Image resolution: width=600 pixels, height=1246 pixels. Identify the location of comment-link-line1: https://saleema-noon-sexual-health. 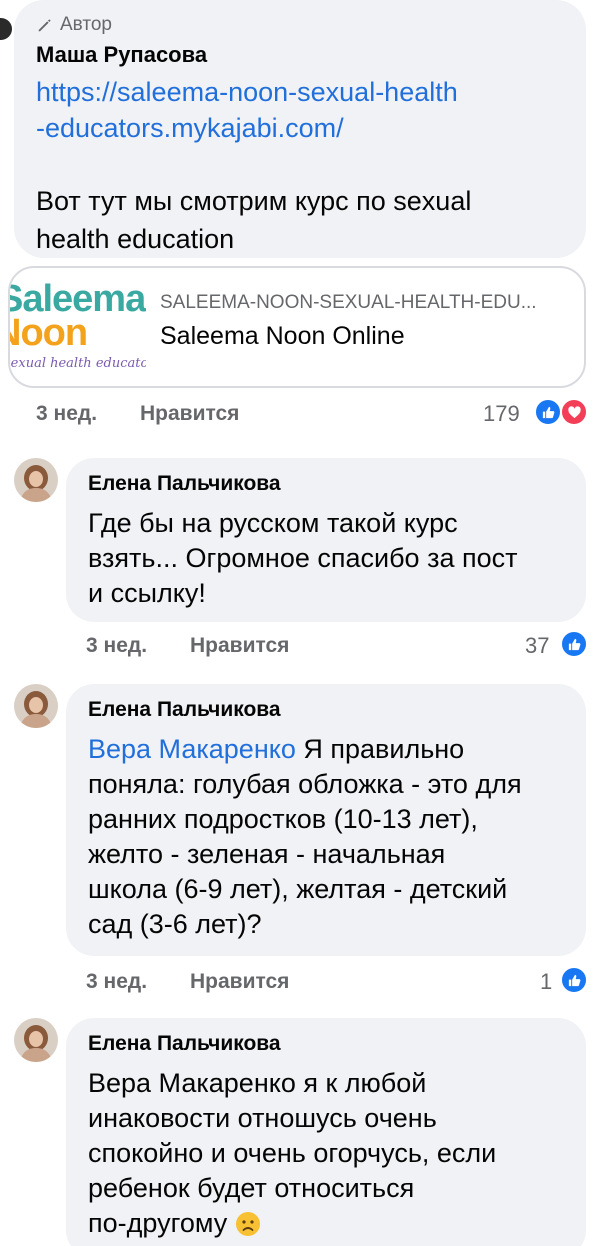
(247, 92).